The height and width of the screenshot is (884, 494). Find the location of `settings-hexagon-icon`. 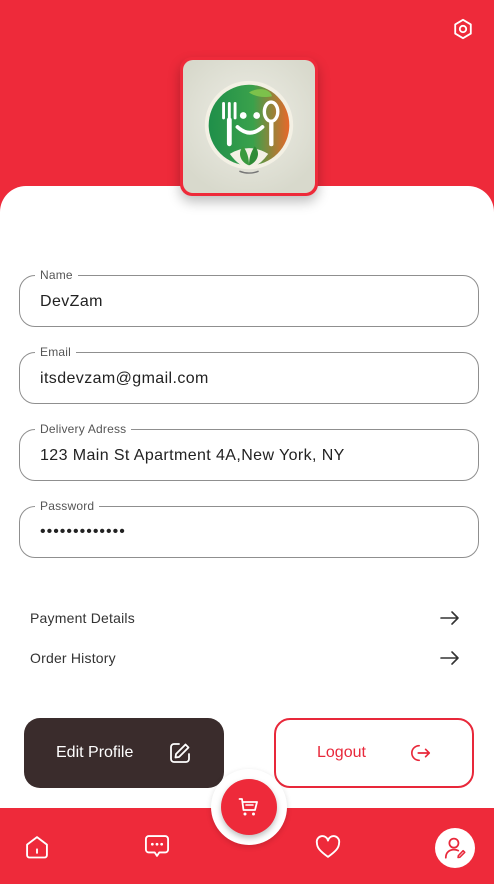

settings-hexagon-icon is located at coordinates (463, 29).